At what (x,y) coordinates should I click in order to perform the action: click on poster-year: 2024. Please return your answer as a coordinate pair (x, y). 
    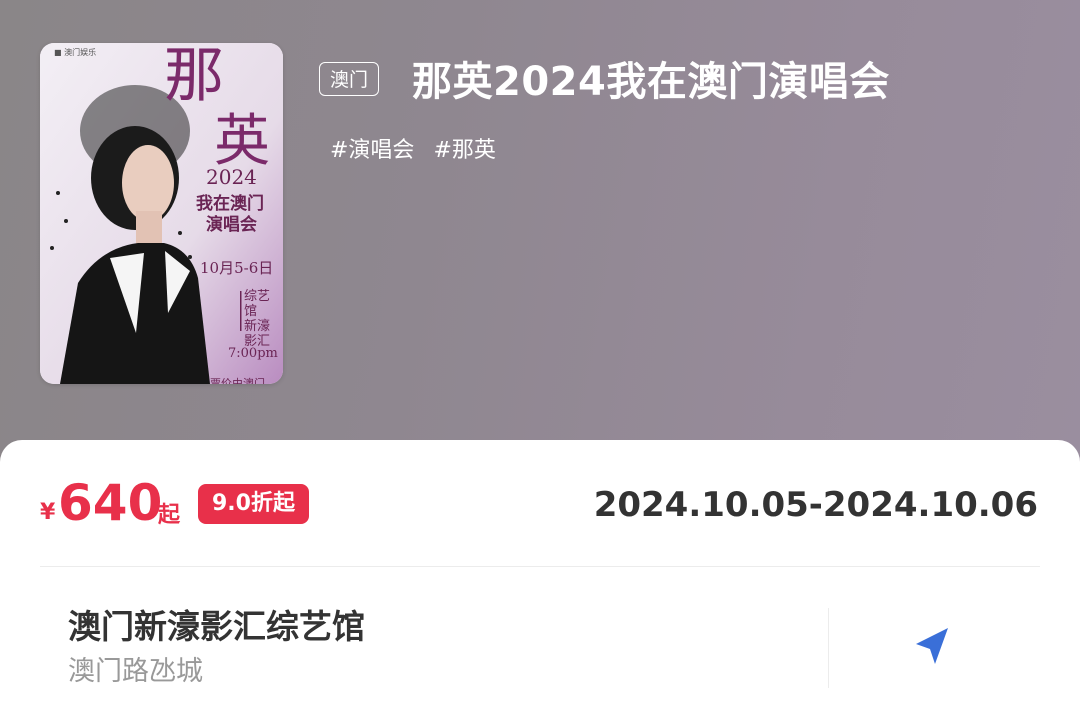
    Looking at the image, I should click on (231, 177).